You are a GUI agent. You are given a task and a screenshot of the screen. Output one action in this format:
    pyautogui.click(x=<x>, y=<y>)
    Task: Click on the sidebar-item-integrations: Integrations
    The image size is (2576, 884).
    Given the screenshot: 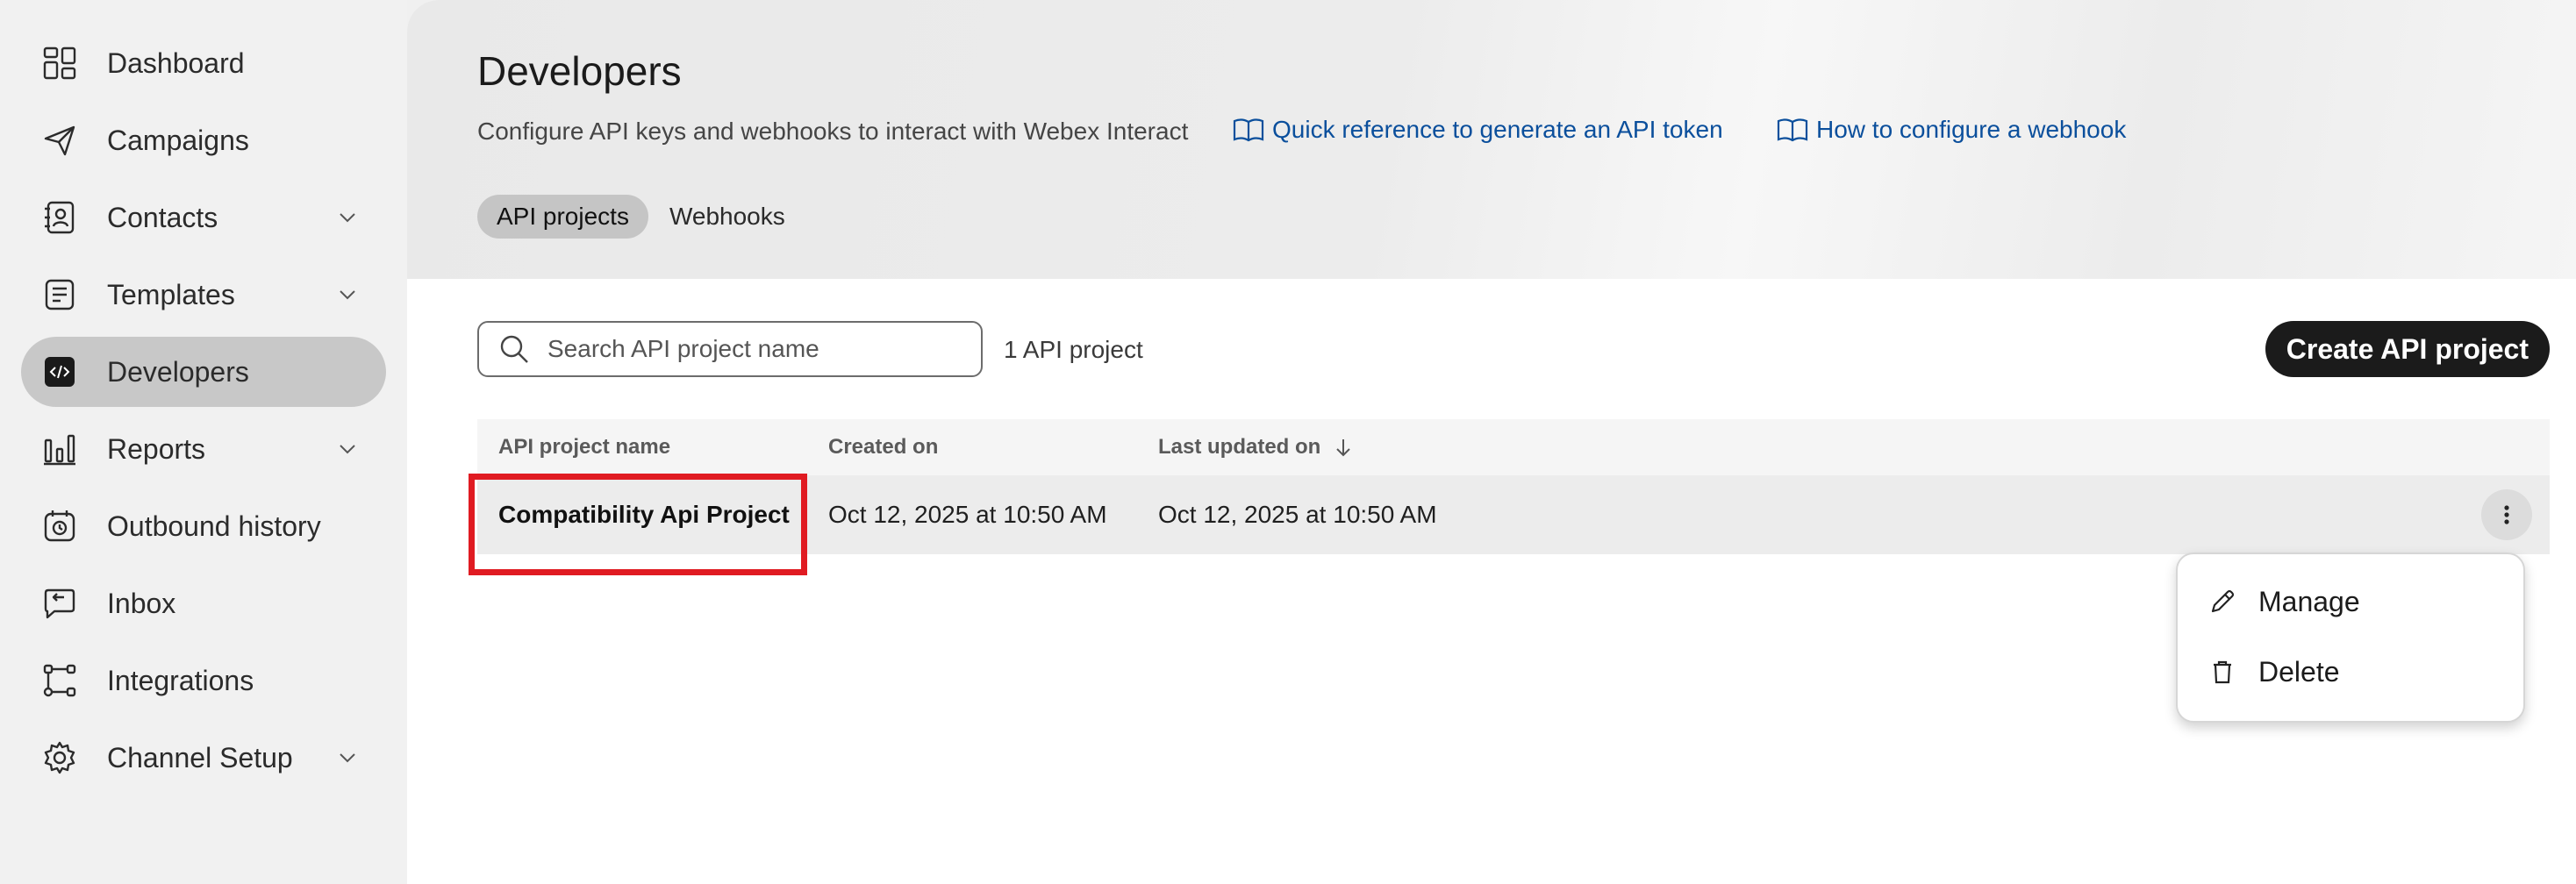 What is the action you would take?
    pyautogui.click(x=203, y=680)
    